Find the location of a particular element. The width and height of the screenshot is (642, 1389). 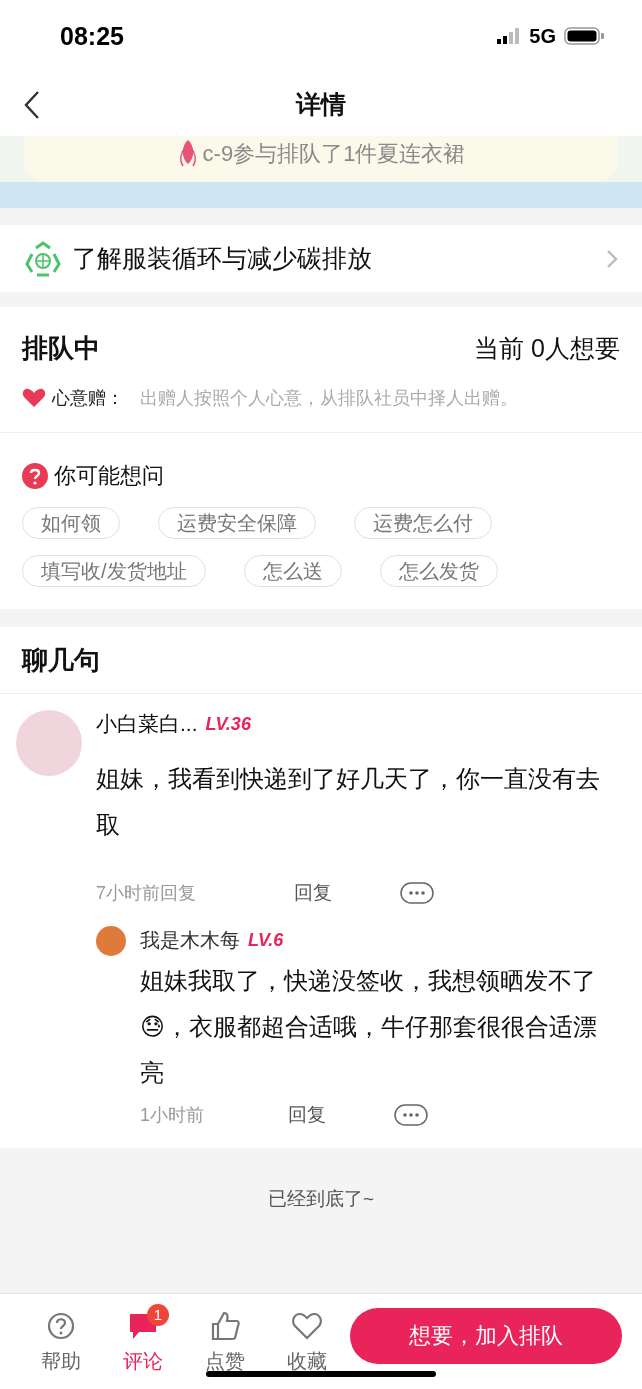

comment-text: 姐妹我取了，快递没签收，我想领晒发不了😓，衣服都超合适哦，牛仔那套很很合适漂亮 is located at coordinates (369, 1027).